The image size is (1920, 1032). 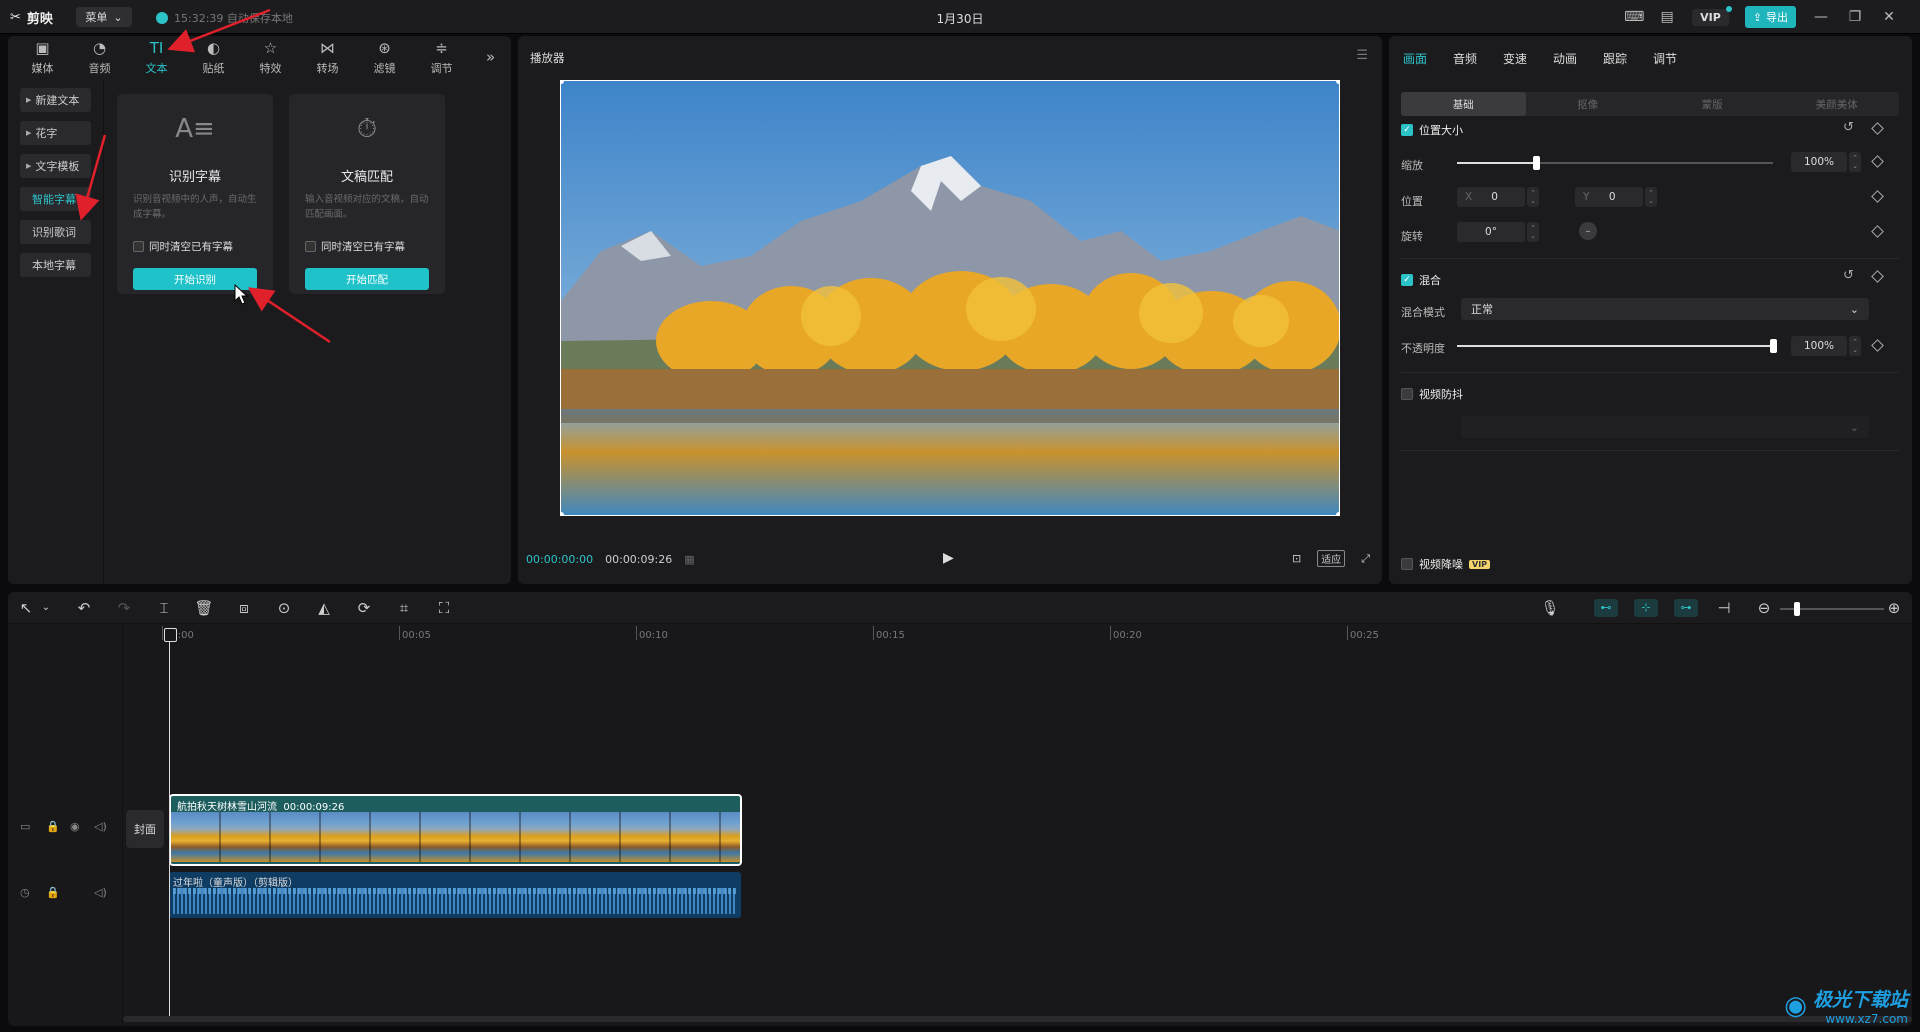 I want to click on video-clip: 航拍秋天树林雪山河流 00:00:09:26, so click(x=455, y=830).